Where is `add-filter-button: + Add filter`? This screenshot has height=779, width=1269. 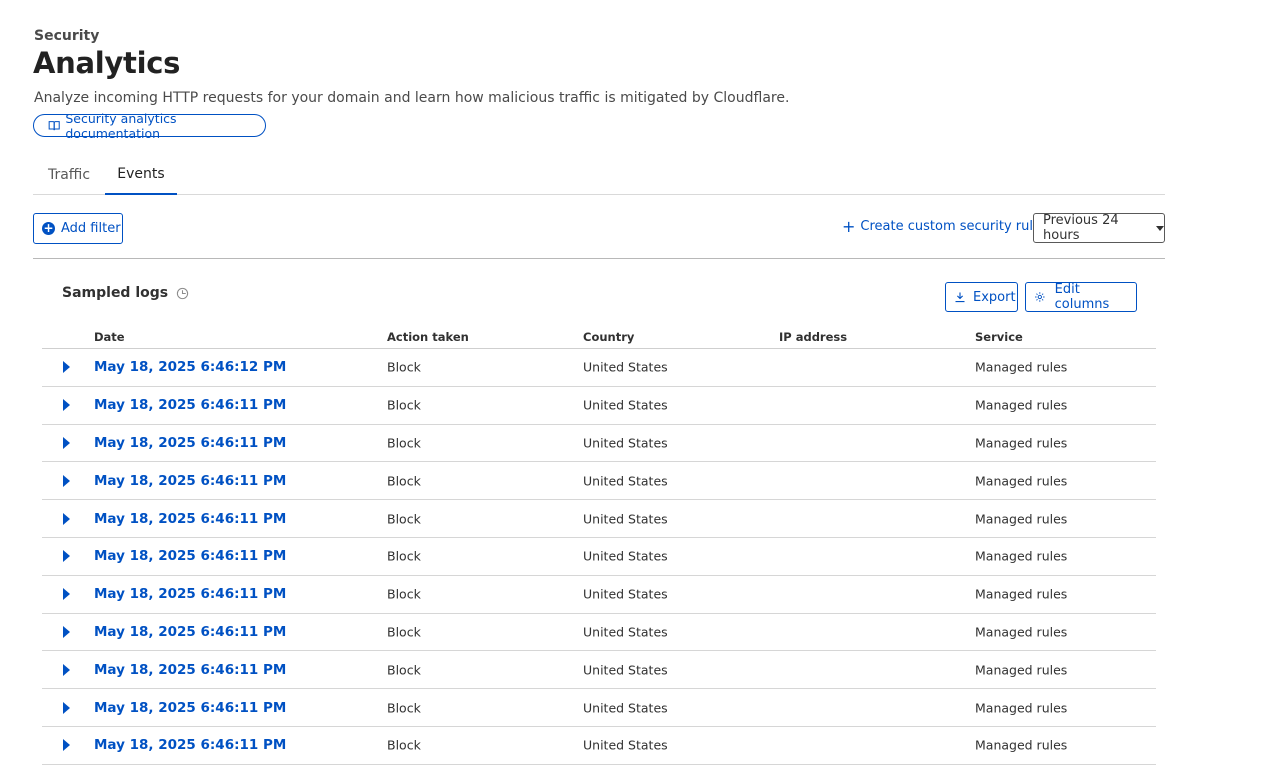
add-filter-button: + Add filter is located at coordinates (78, 228).